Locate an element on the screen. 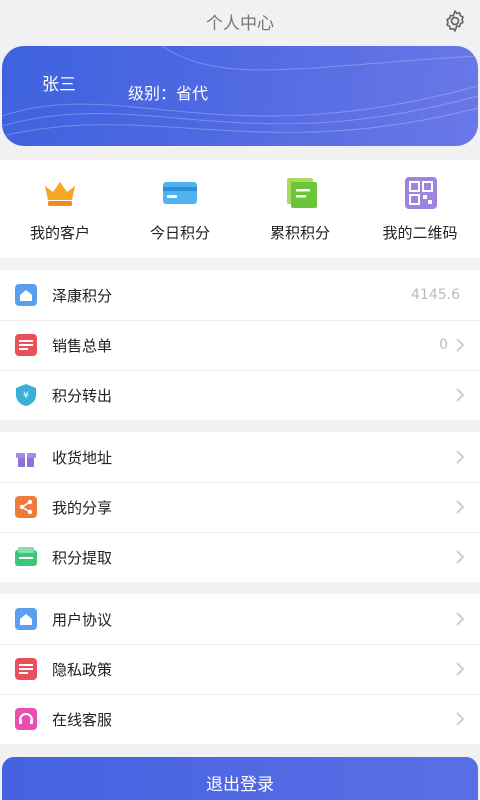 The height and width of the screenshot is (800, 480). quick-actions: 我的客户 今日积分 累积积分 我的二维码 is located at coordinates (240, 209).